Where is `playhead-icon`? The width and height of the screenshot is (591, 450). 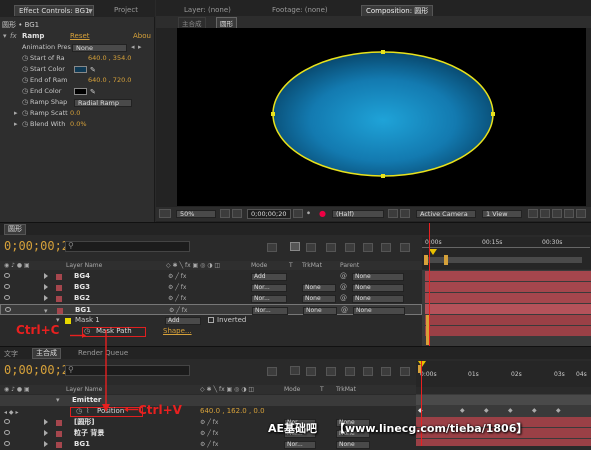
playhead-icon is located at coordinates (433, 252).